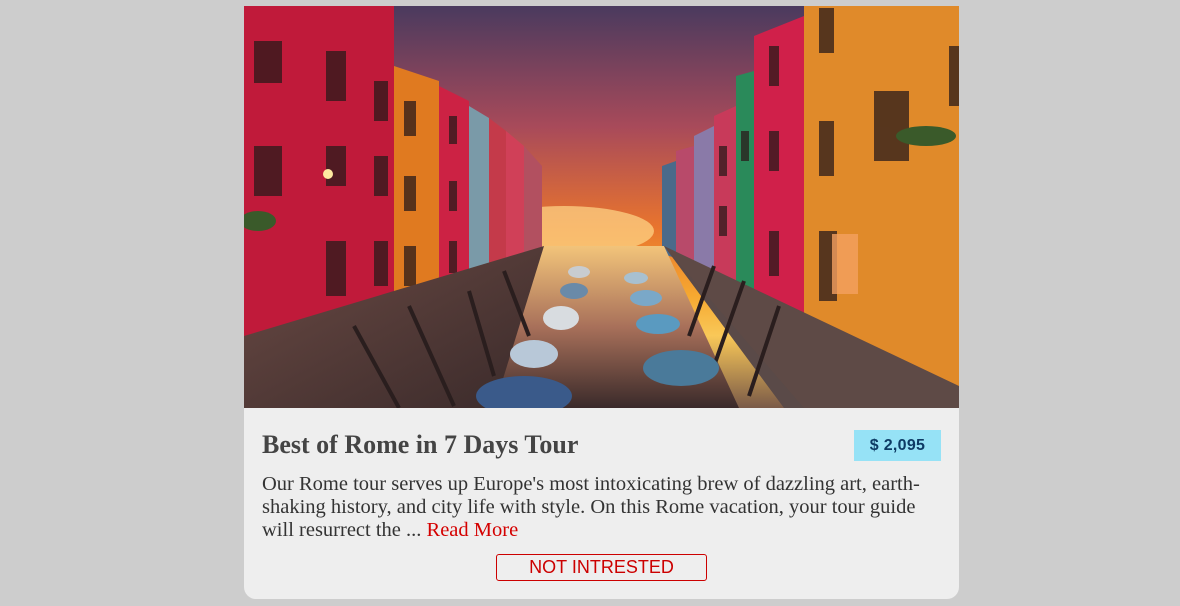 This screenshot has height=606, width=1180. What do you see at coordinates (420, 444) in the screenshot?
I see `tour-title: Best of Rome in 7 Days Tour` at bounding box center [420, 444].